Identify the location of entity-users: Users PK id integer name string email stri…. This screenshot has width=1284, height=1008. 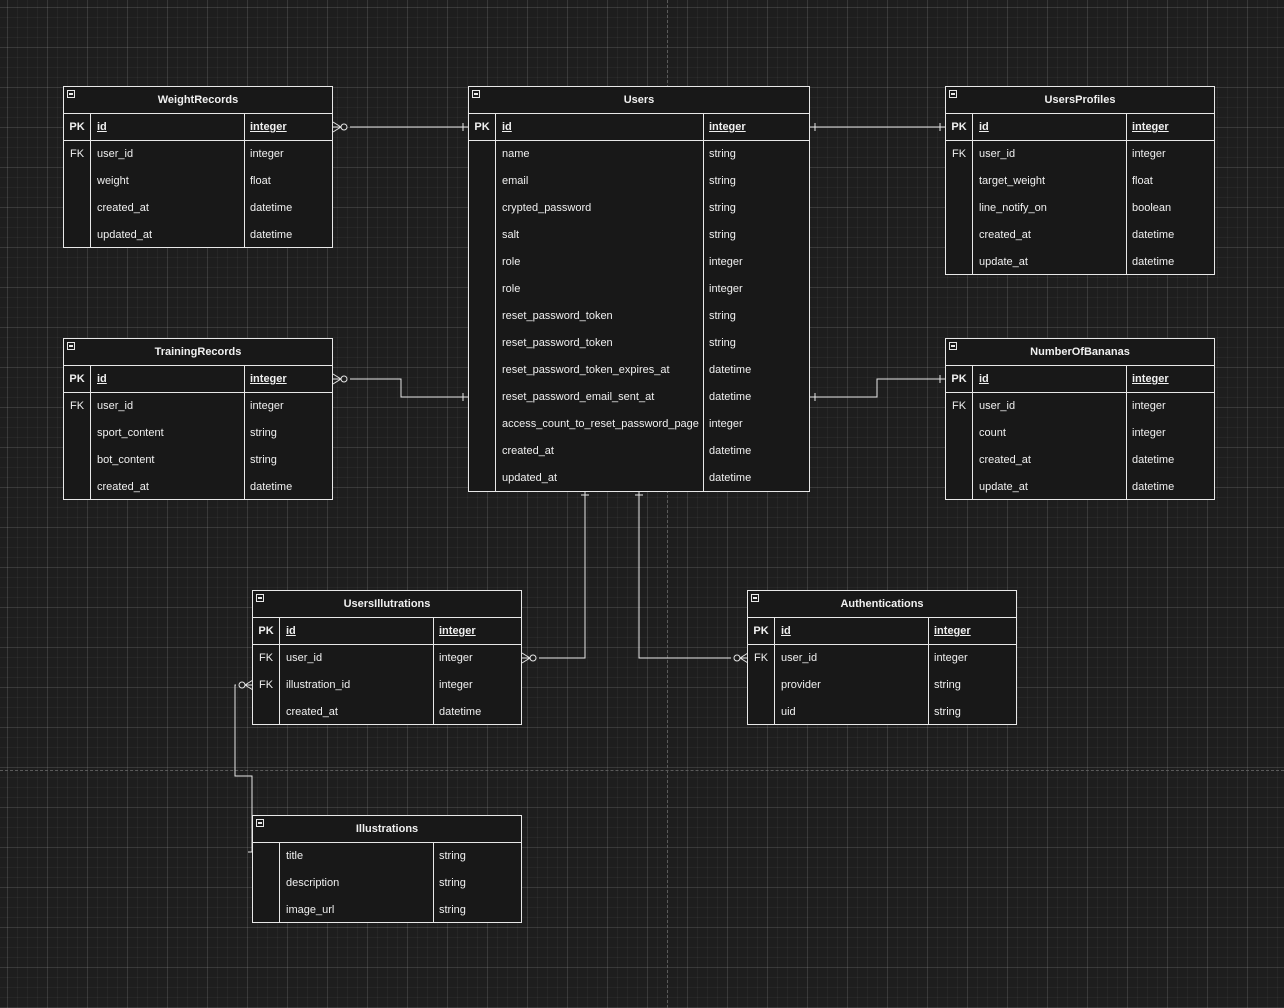
(639, 289).